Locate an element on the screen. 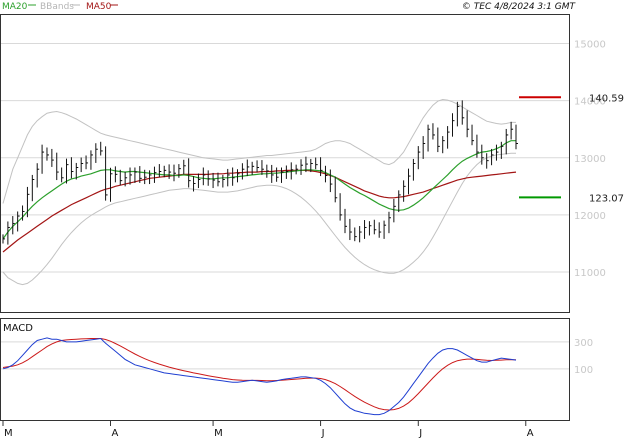 The height and width of the screenshot is (440, 627). macd-line is located at coordinates (259, 376).